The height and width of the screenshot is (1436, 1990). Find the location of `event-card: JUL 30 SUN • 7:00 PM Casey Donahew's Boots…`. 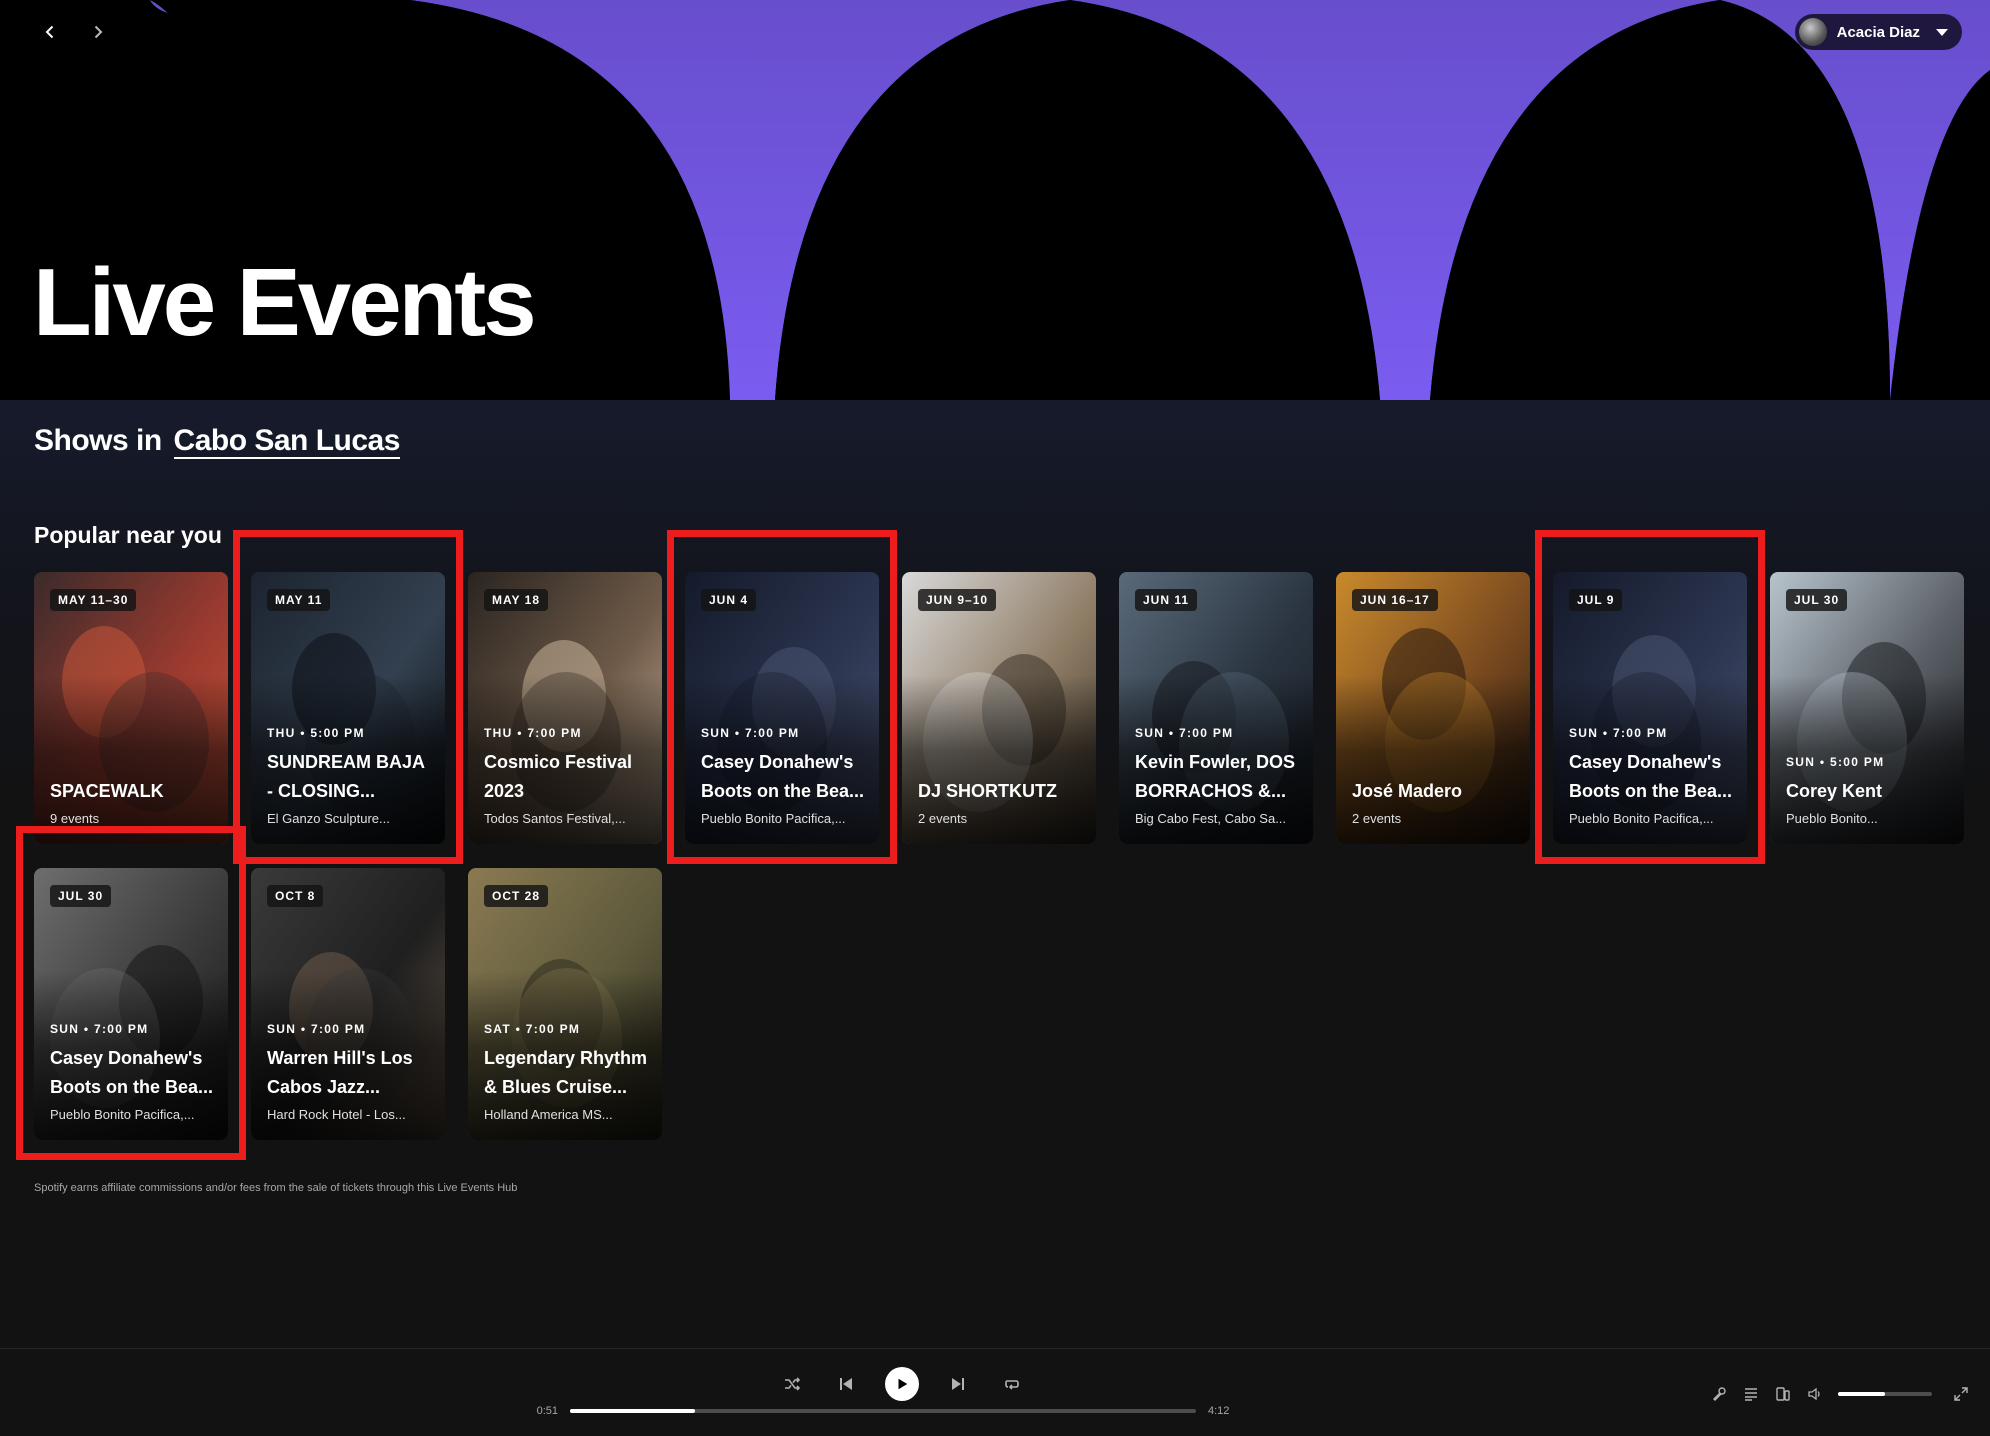

event-card: JUL 30 SUN • 7:00 PM Casey Donahew's Boots… is located at coordinates (131, 1004).